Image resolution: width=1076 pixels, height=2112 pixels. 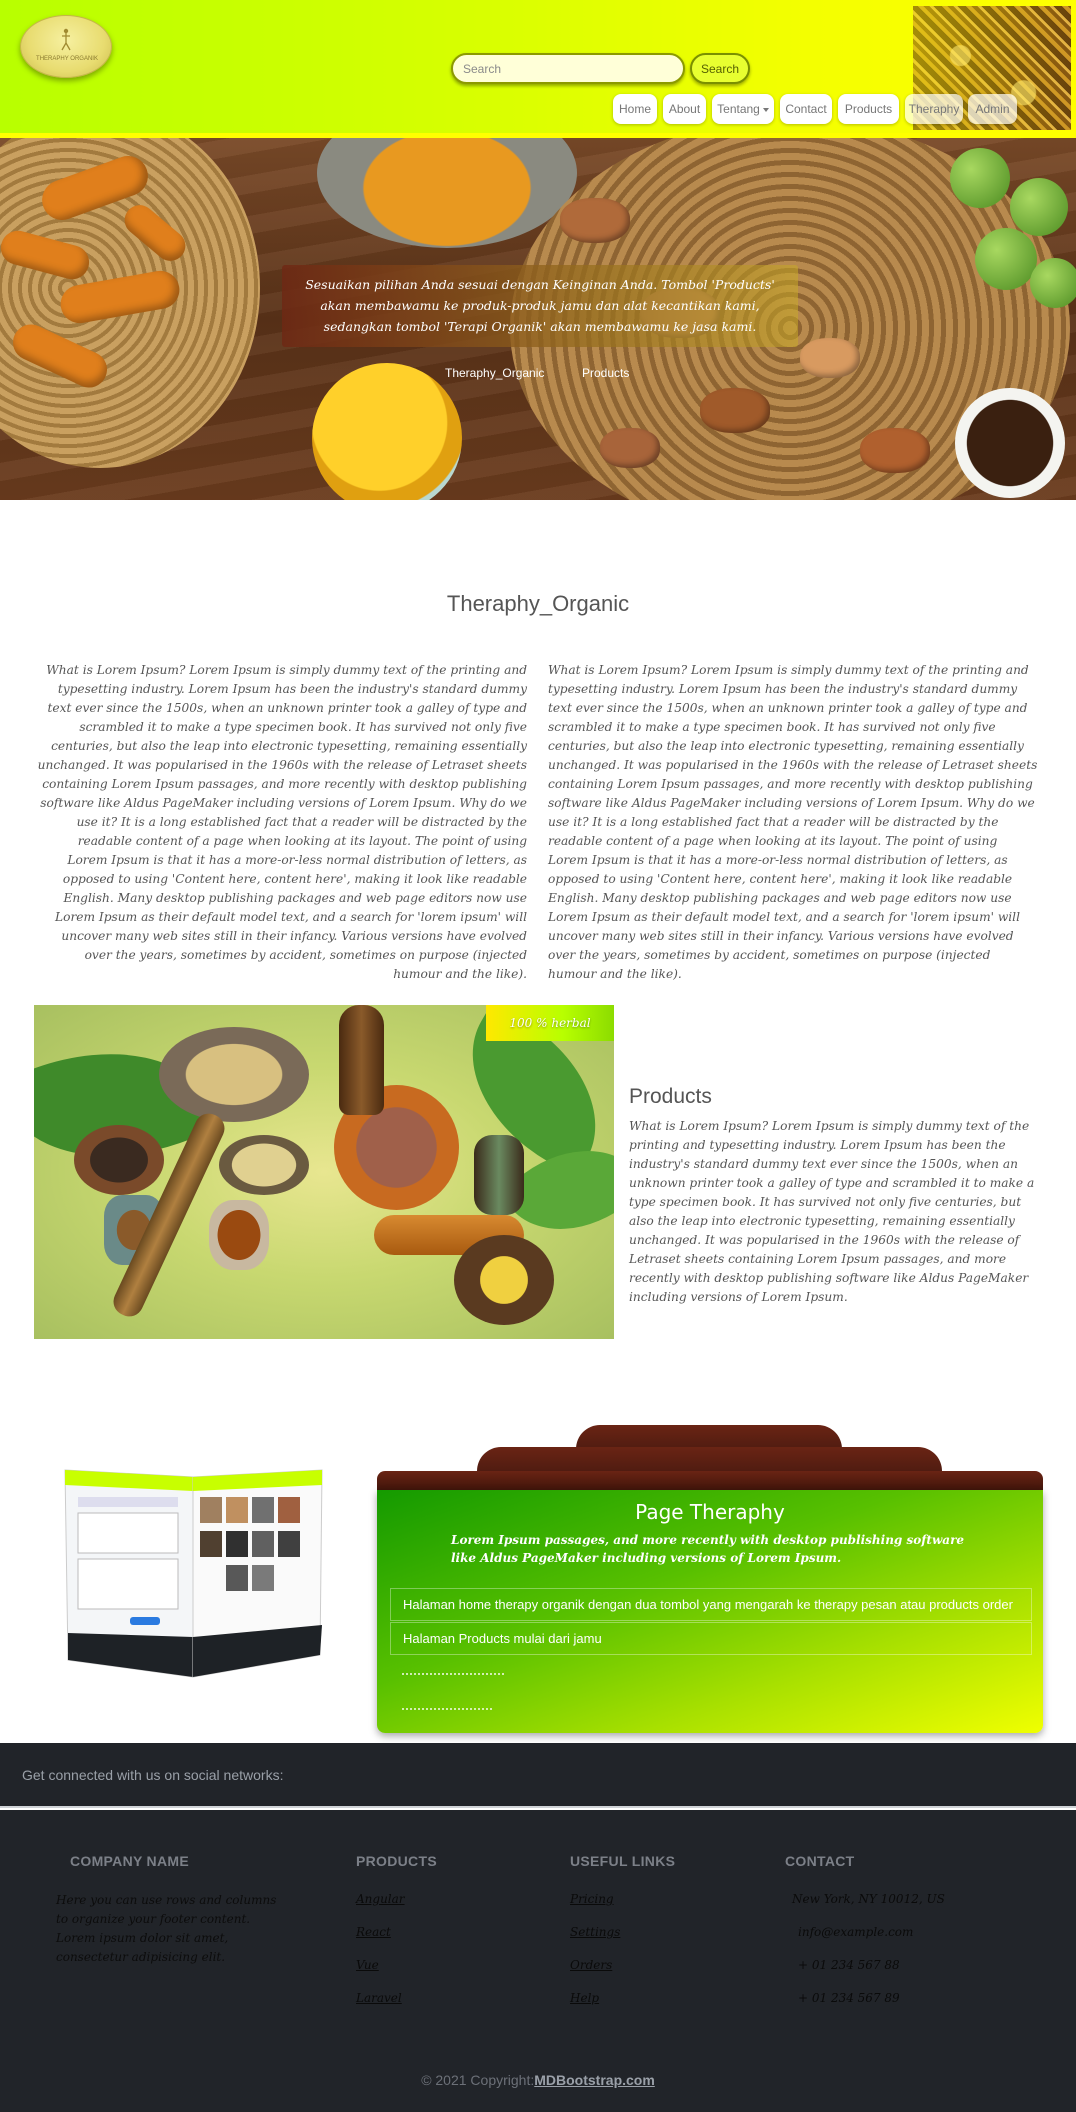 I want to click on nav-tentang-label: Tentang, so click(x=738, y=109).